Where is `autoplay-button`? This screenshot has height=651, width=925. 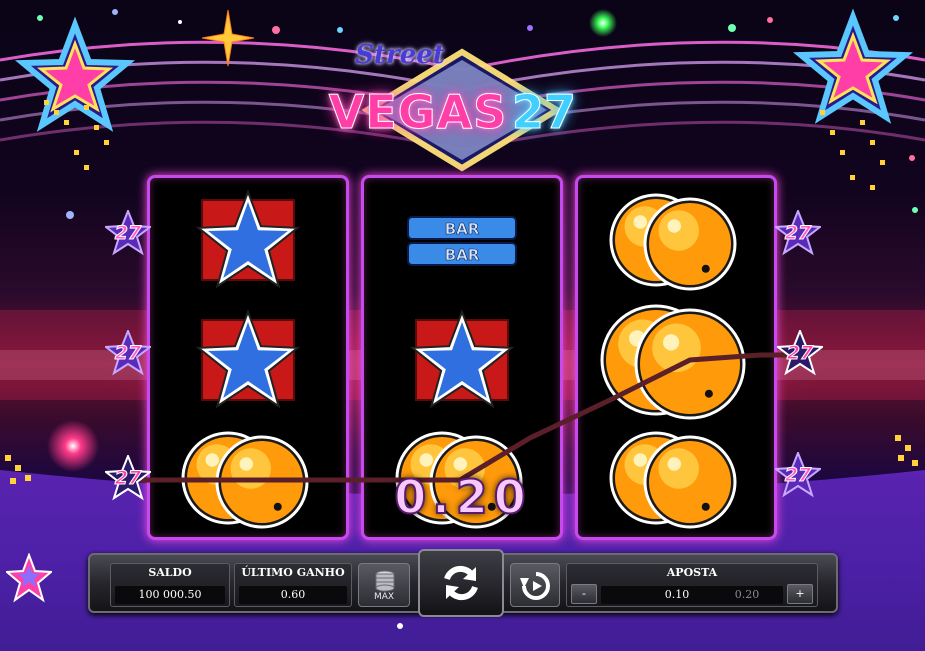 autoplay-button is located at coordinates (535, 585).